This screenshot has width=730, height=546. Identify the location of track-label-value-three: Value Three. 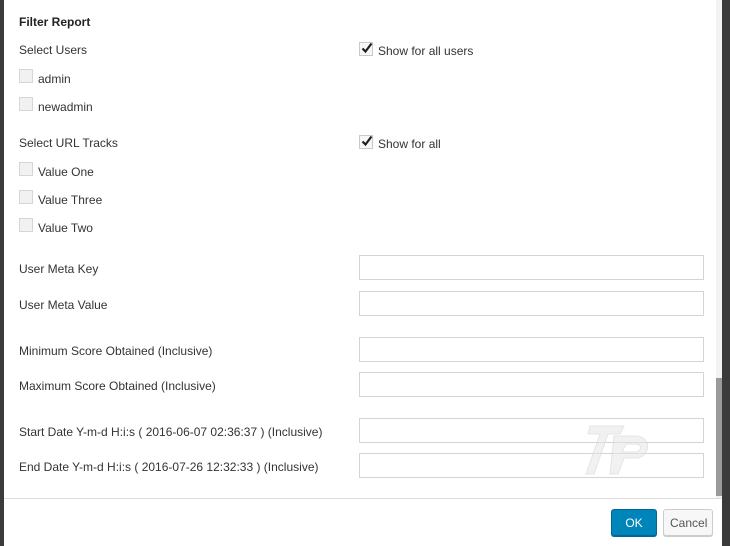
(70, 200).